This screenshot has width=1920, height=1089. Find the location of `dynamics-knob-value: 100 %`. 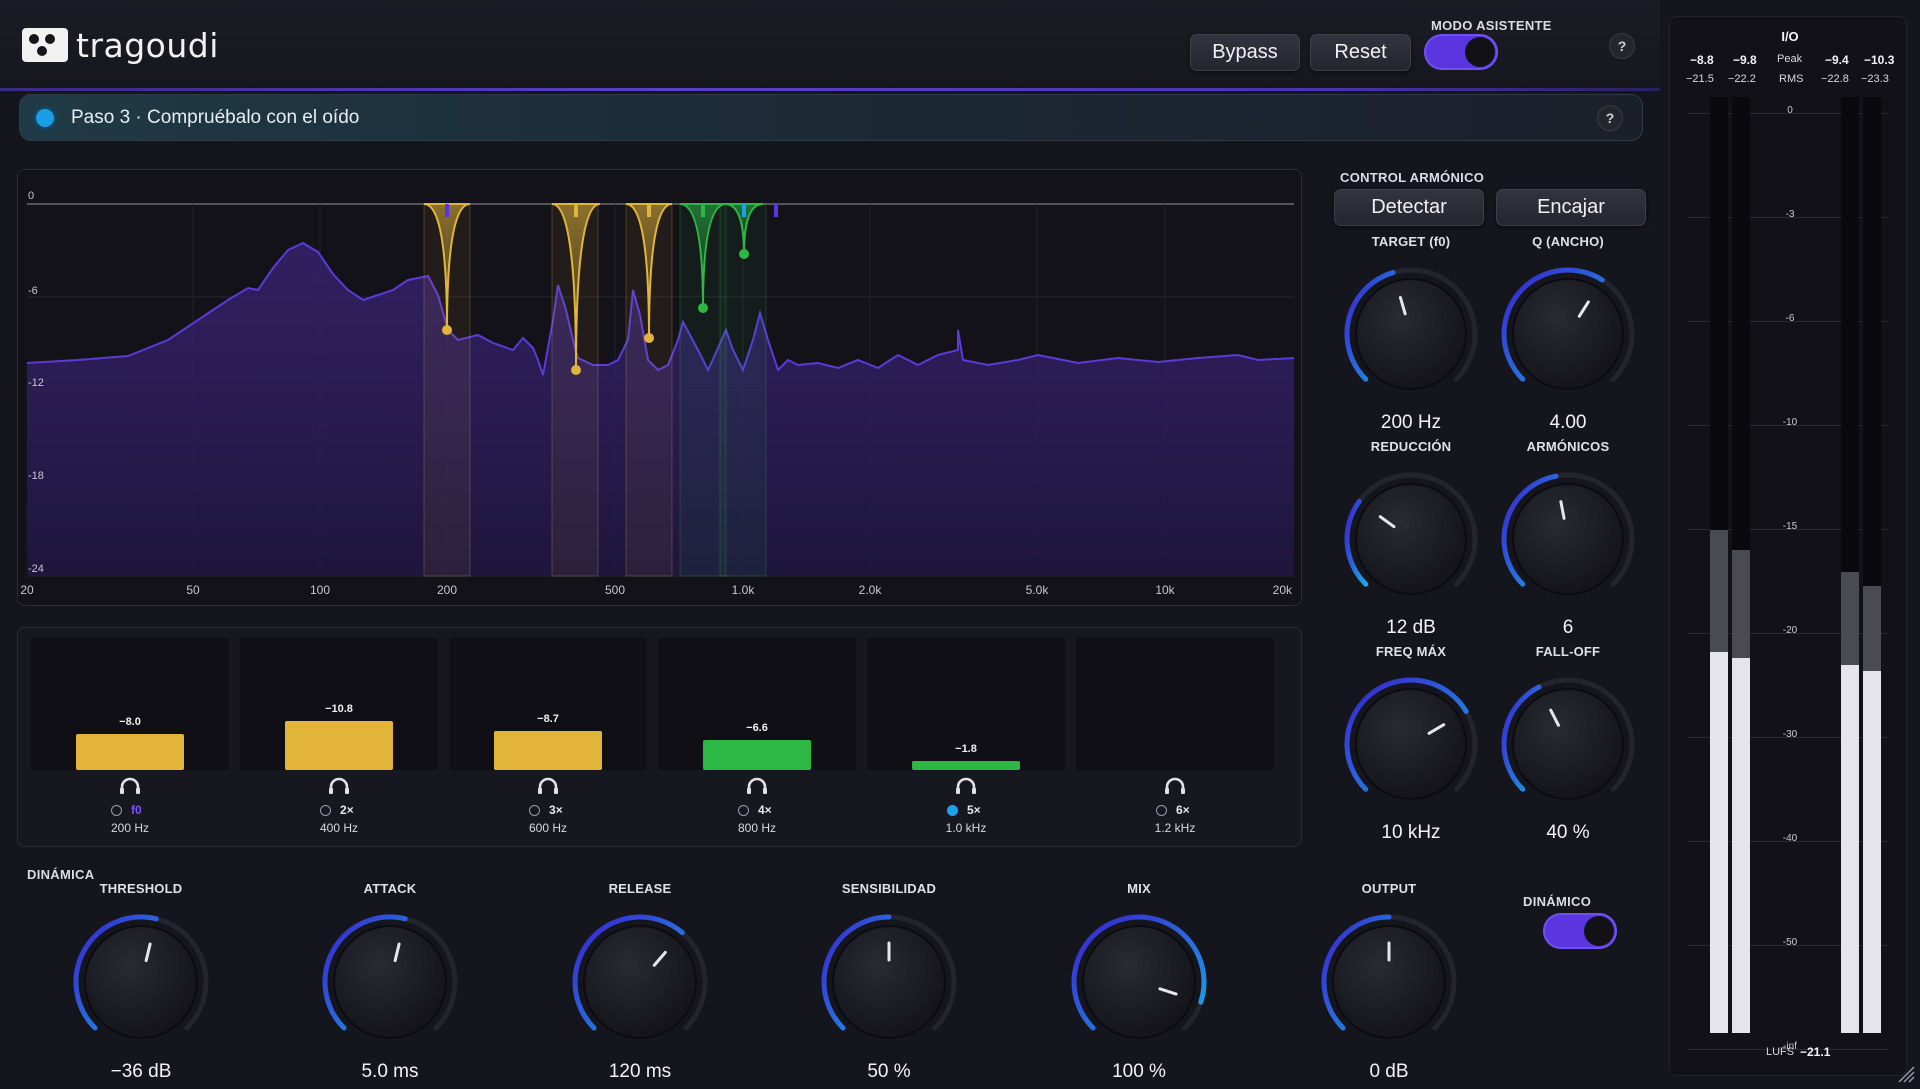

dynamics-knob-value: 100 % is located at coordinates (1139, 1072).